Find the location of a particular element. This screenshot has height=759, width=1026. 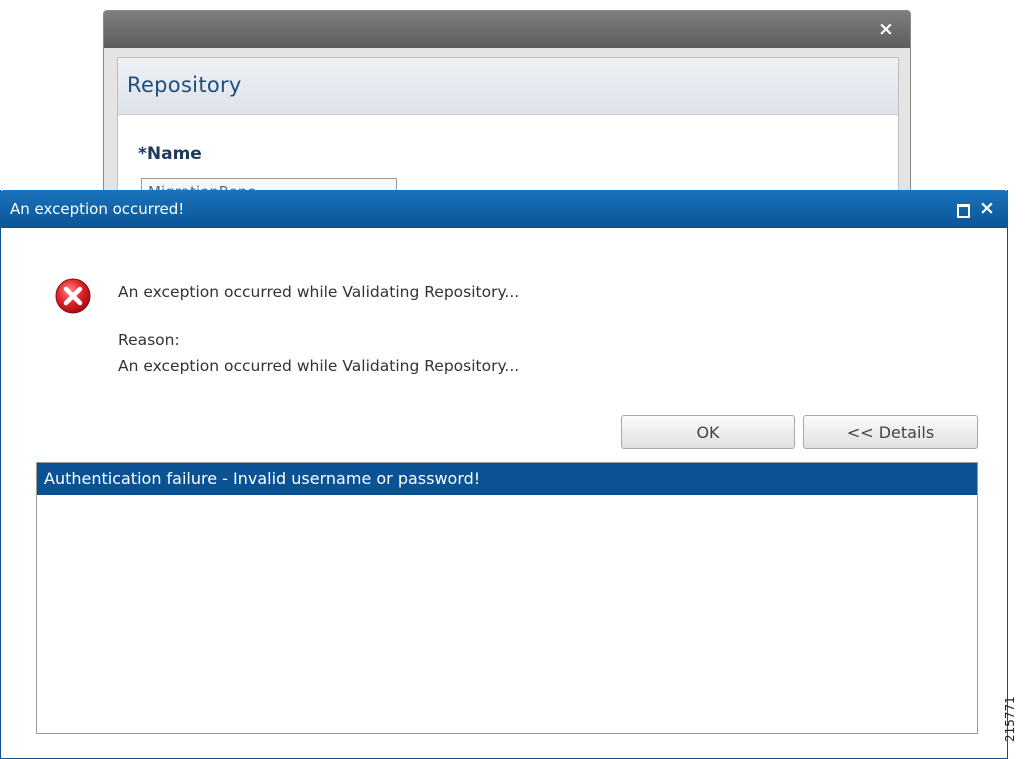

figure-id: 215771 is located at coordinates (1010, 719).